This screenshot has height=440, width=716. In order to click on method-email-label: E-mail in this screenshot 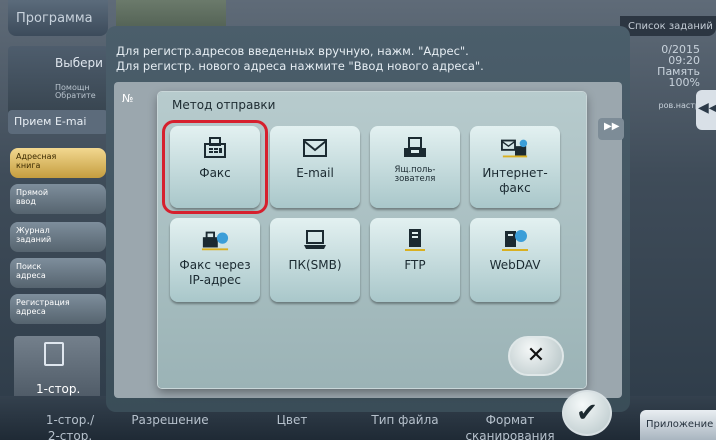, I will do `click(315, 173)`.